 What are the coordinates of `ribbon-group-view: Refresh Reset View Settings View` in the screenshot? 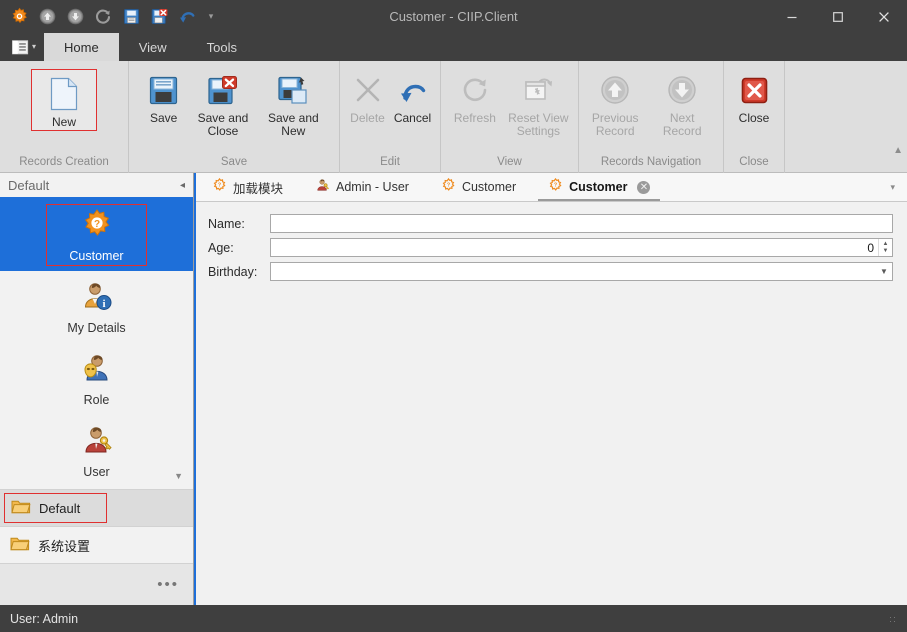 It's located at (510, 117).